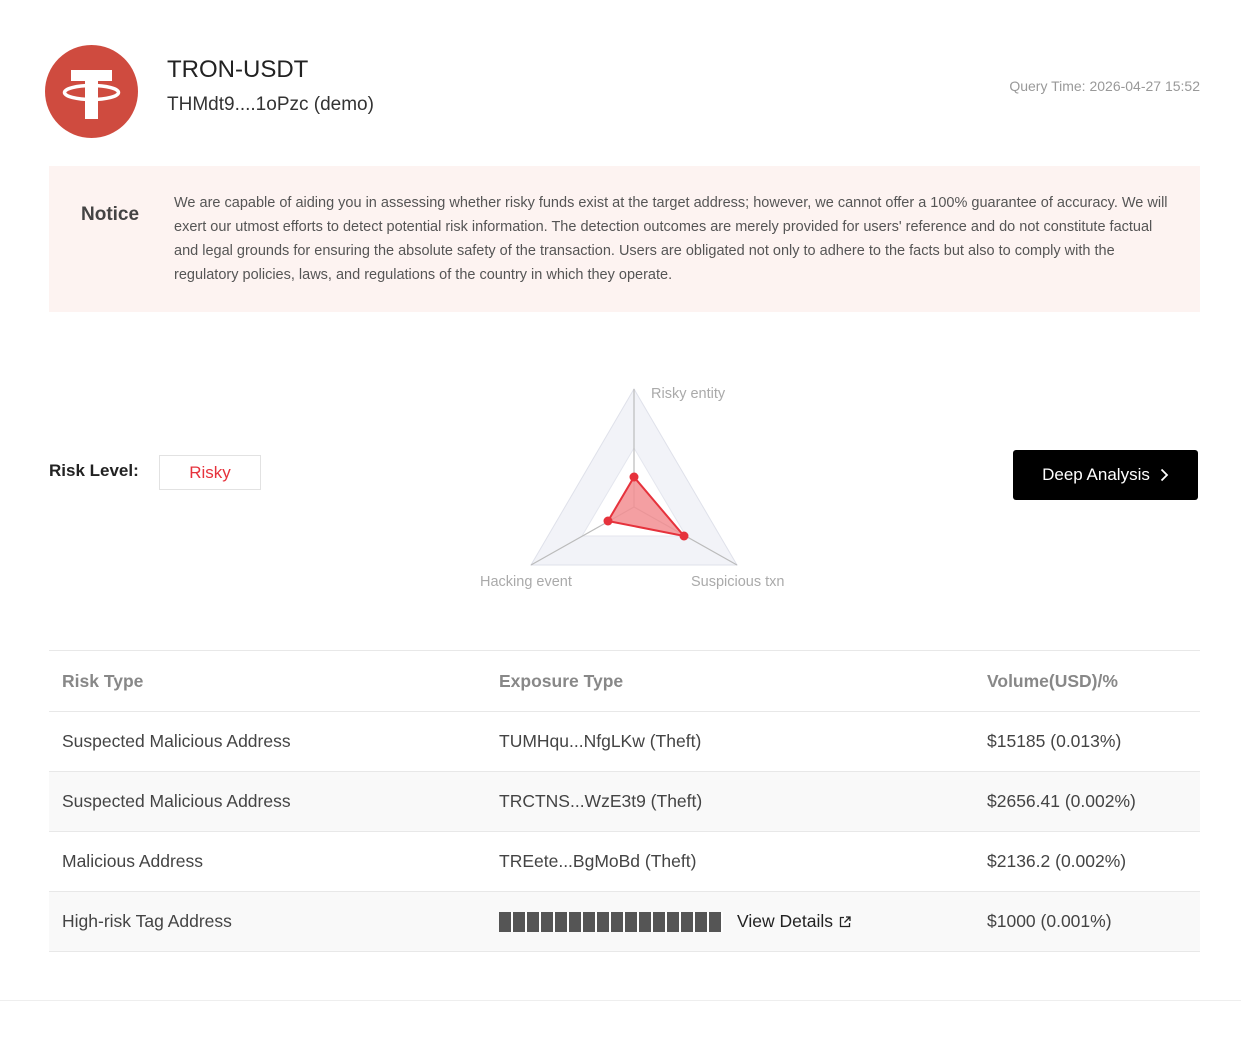 The width and height of the screenshot is (1241, 1049). I want to click on risk-level-badge: Risky, so click(210, 472).